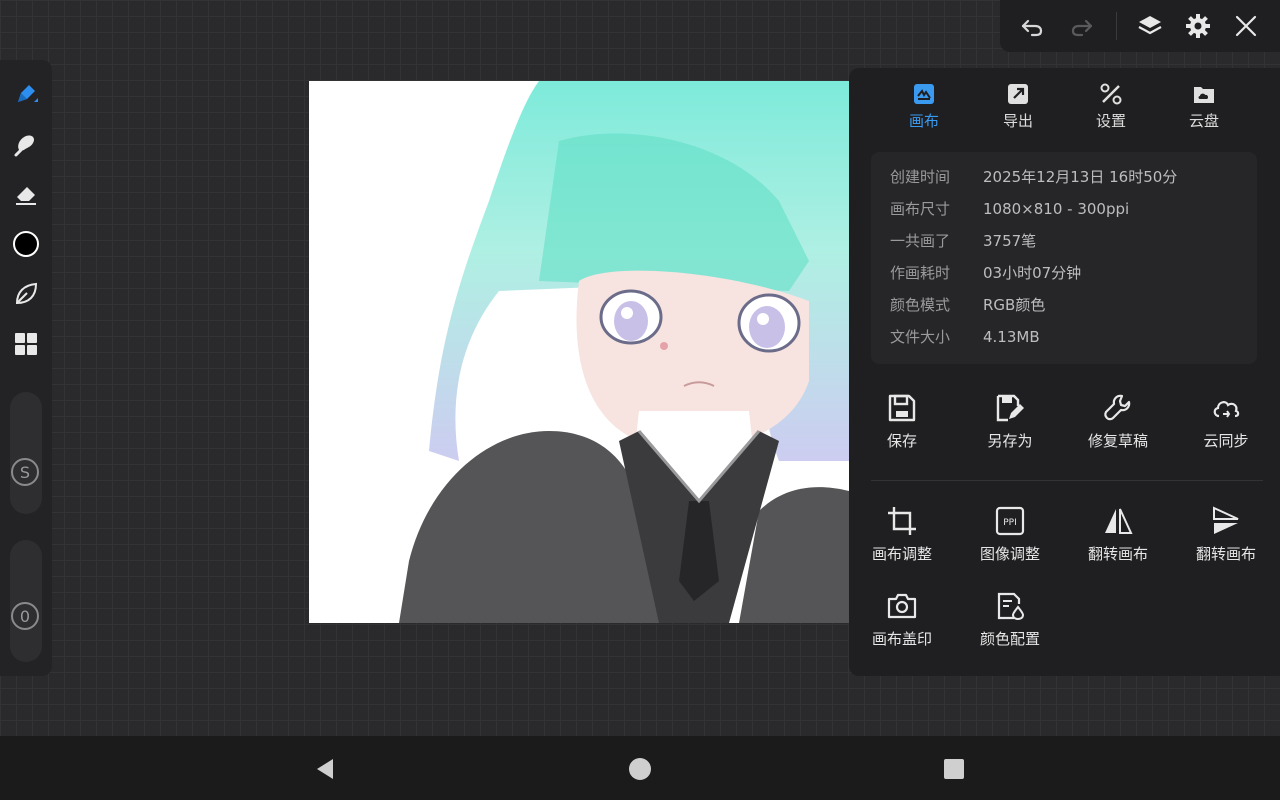 The image size is (1280, 800). I want to click on grid-tool-button, so click(26, 344).